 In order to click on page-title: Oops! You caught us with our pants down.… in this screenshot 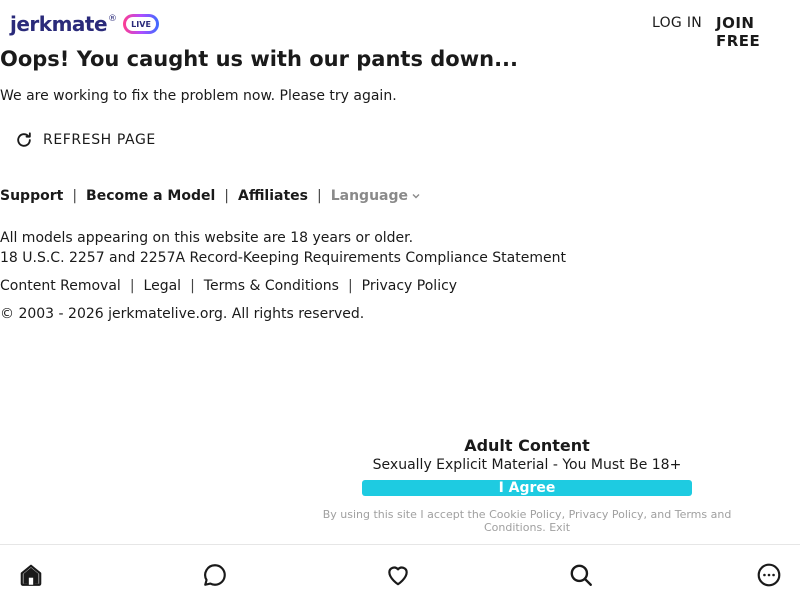, I will do `click(259, 59)`.